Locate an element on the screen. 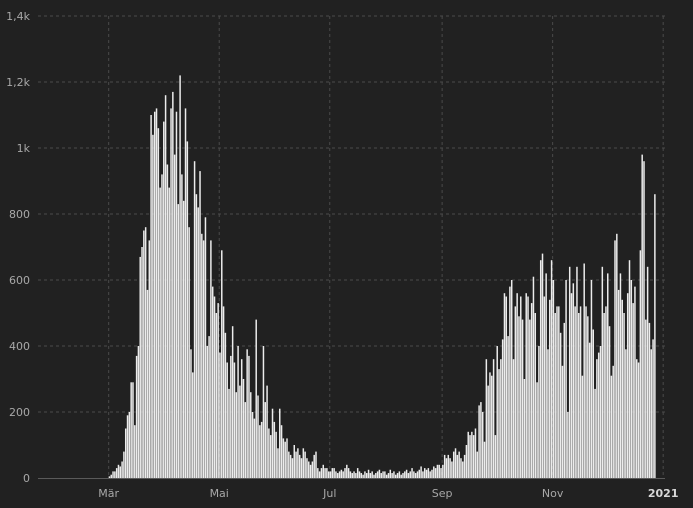 The width and height of the screenshot is (693, 508). y-tick-label: 0 is located at coordinates (26, 478).